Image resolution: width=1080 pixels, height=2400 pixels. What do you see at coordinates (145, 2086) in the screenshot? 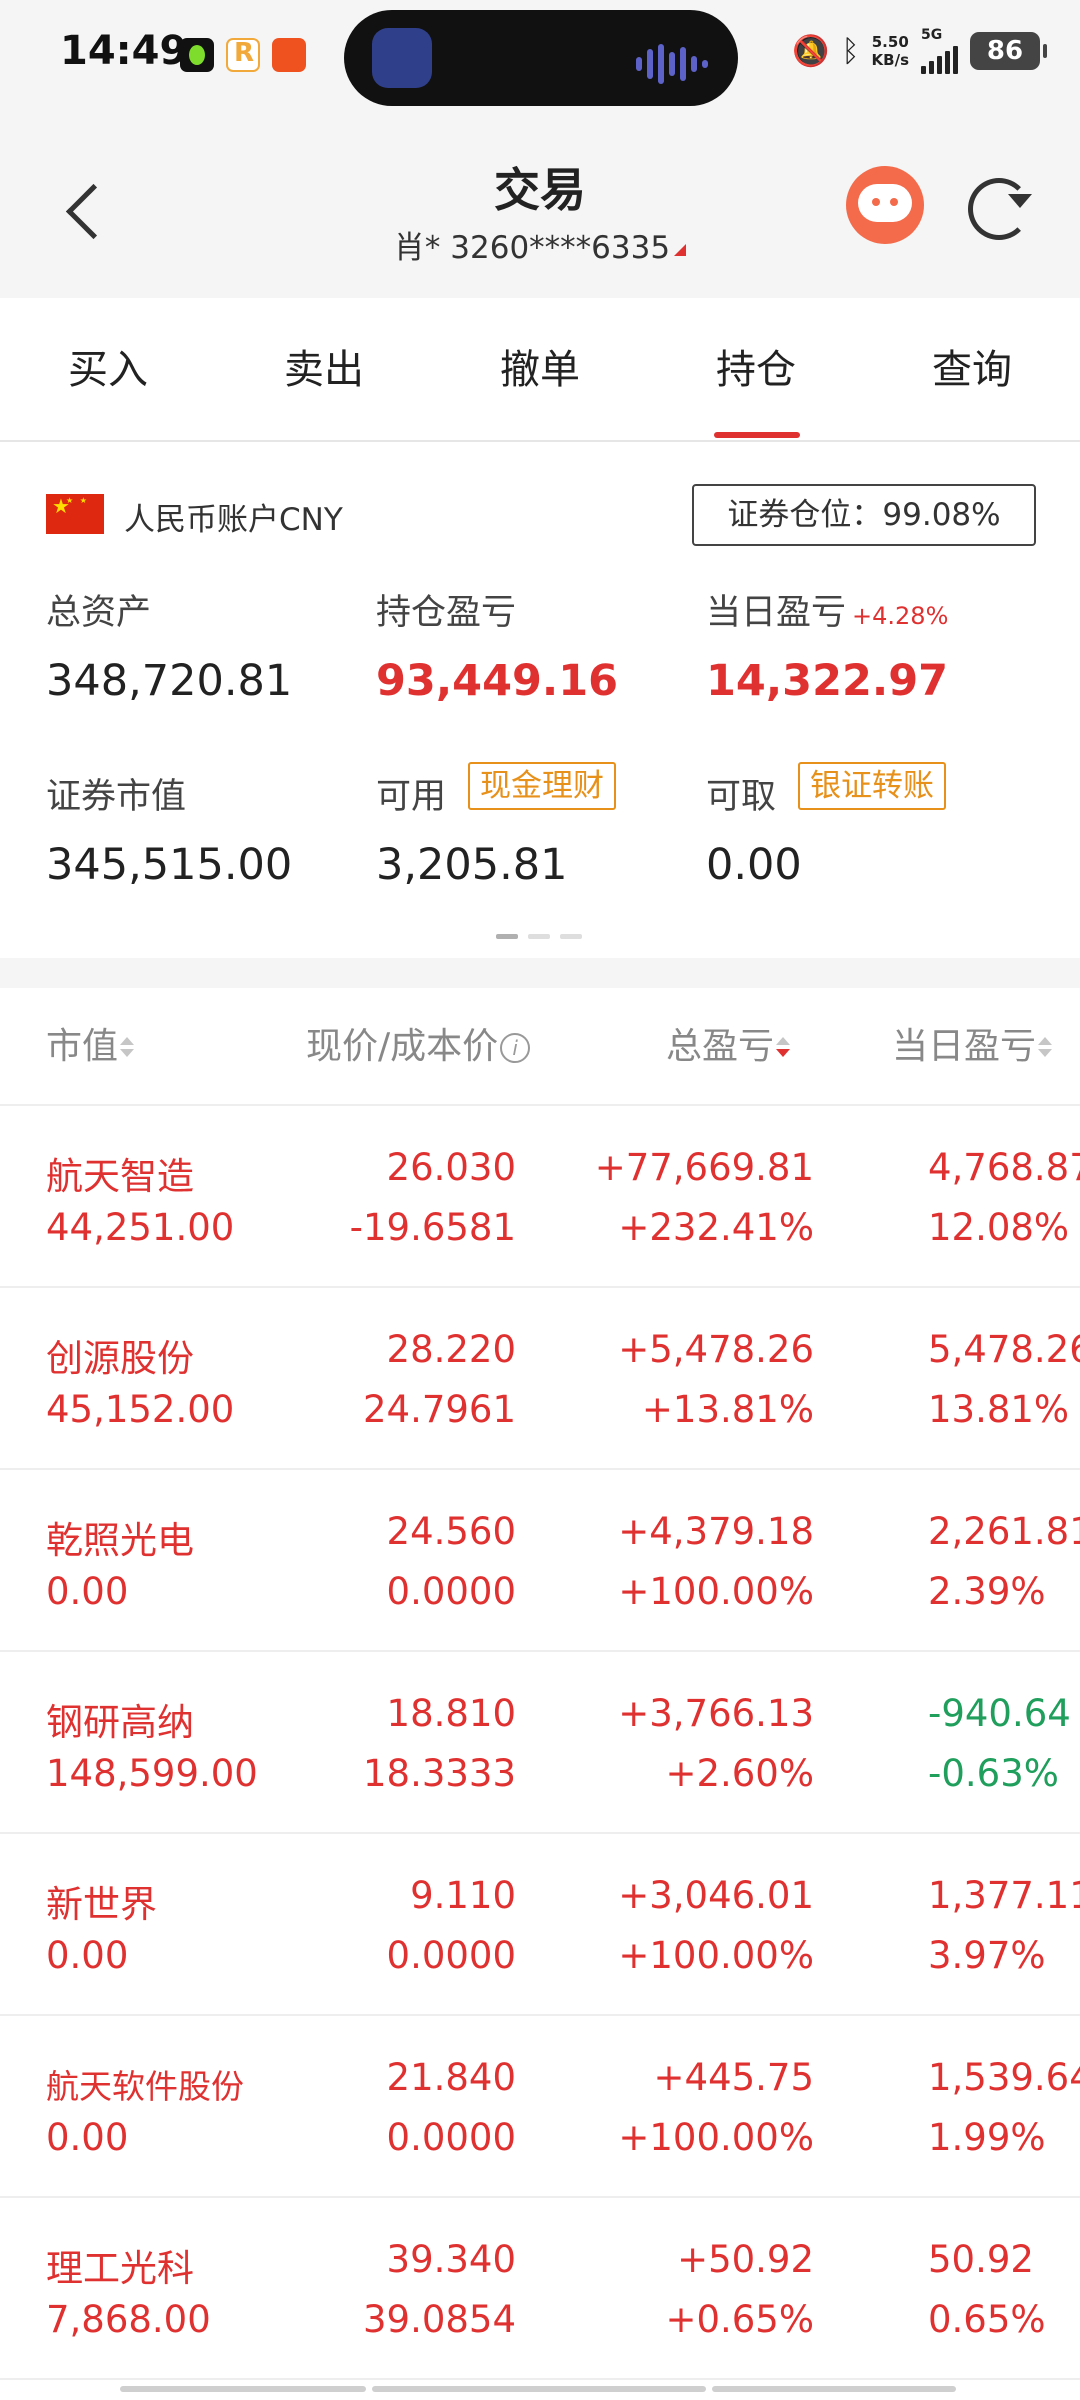
I see `stock-name: 航天软件股份` at bounding box center [145, 2086].